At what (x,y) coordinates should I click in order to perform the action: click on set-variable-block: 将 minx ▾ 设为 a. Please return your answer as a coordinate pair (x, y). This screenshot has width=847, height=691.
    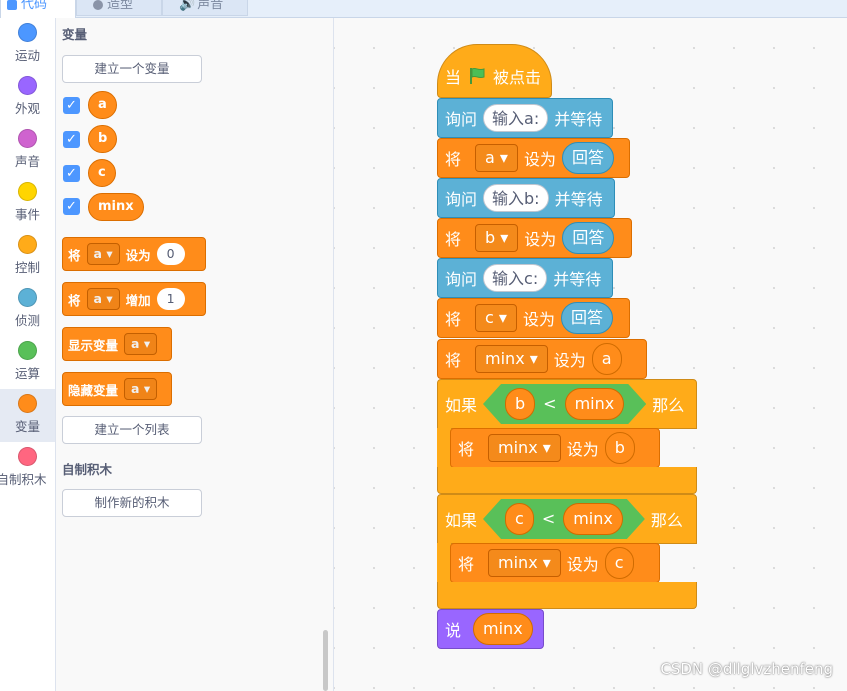
    Looking at the image, I should click on (542, 359).